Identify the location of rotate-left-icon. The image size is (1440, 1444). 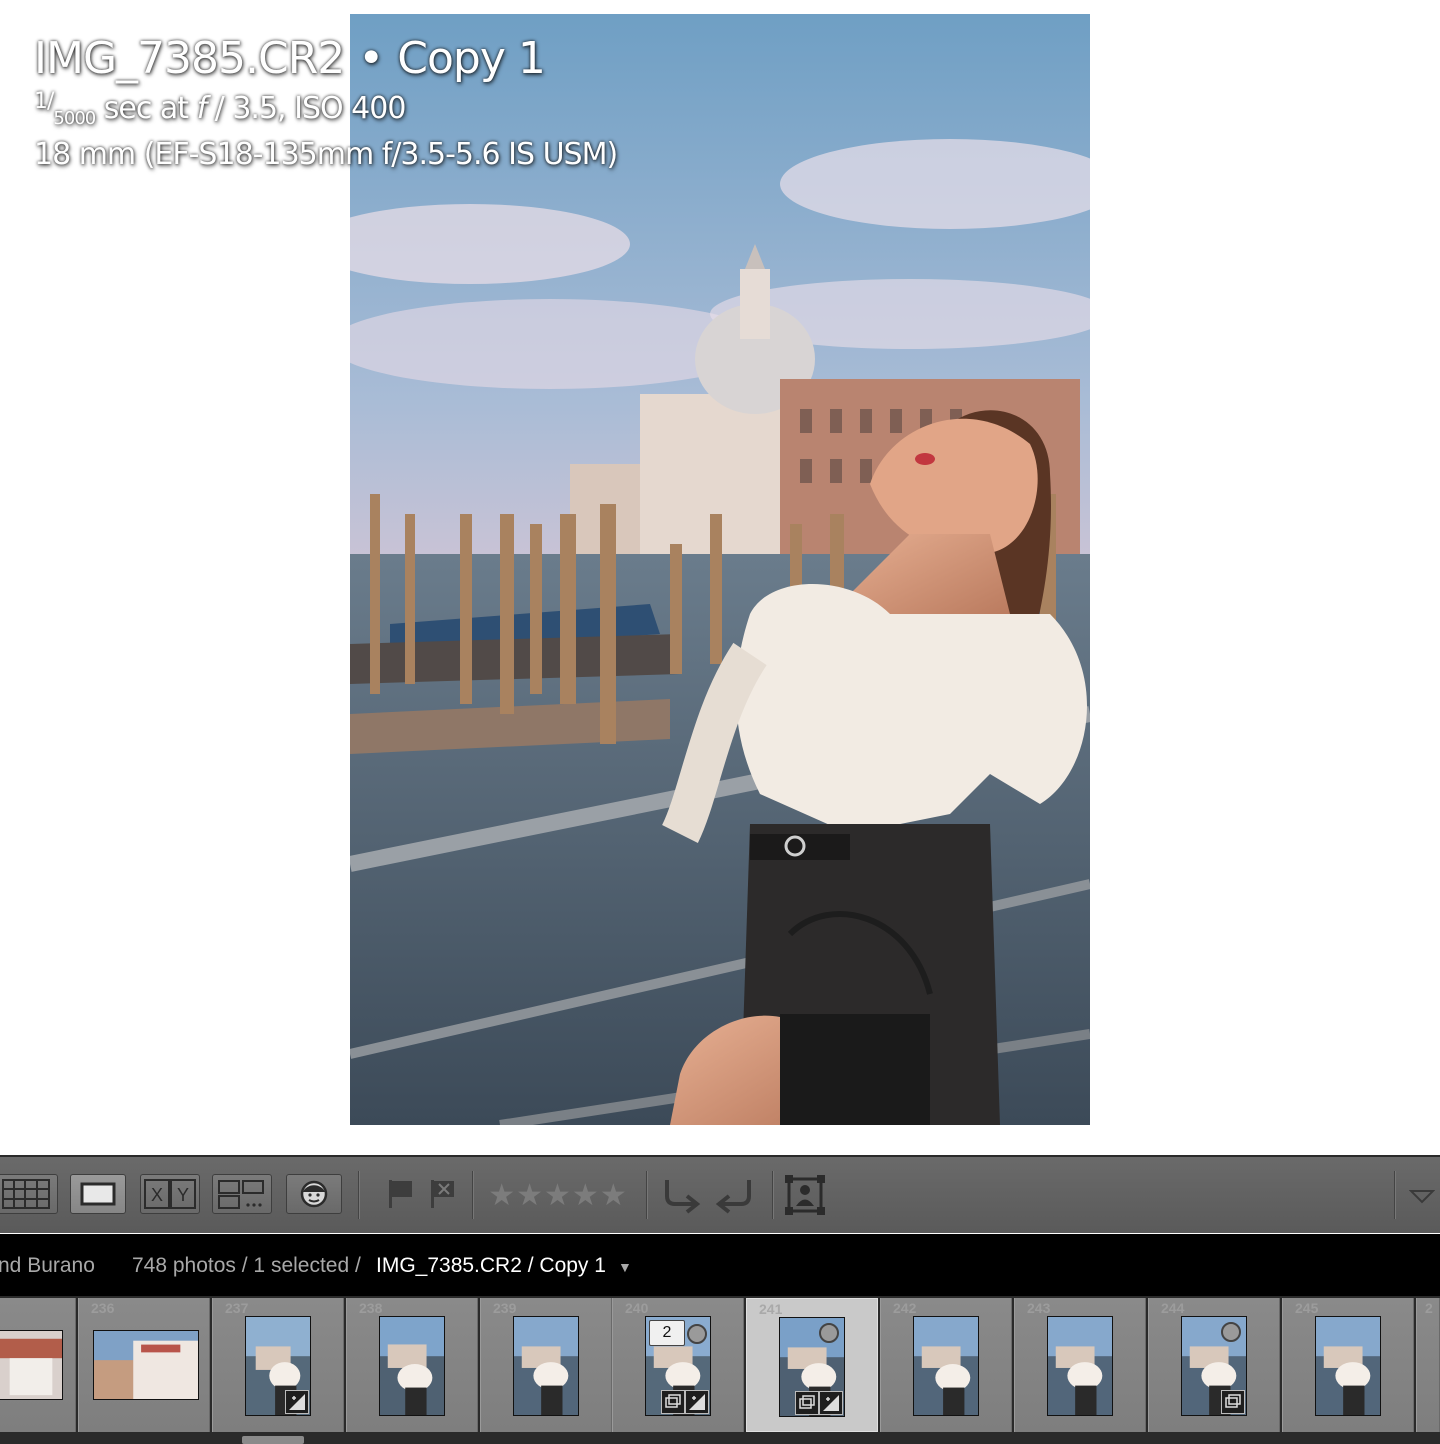
(683, 1197).